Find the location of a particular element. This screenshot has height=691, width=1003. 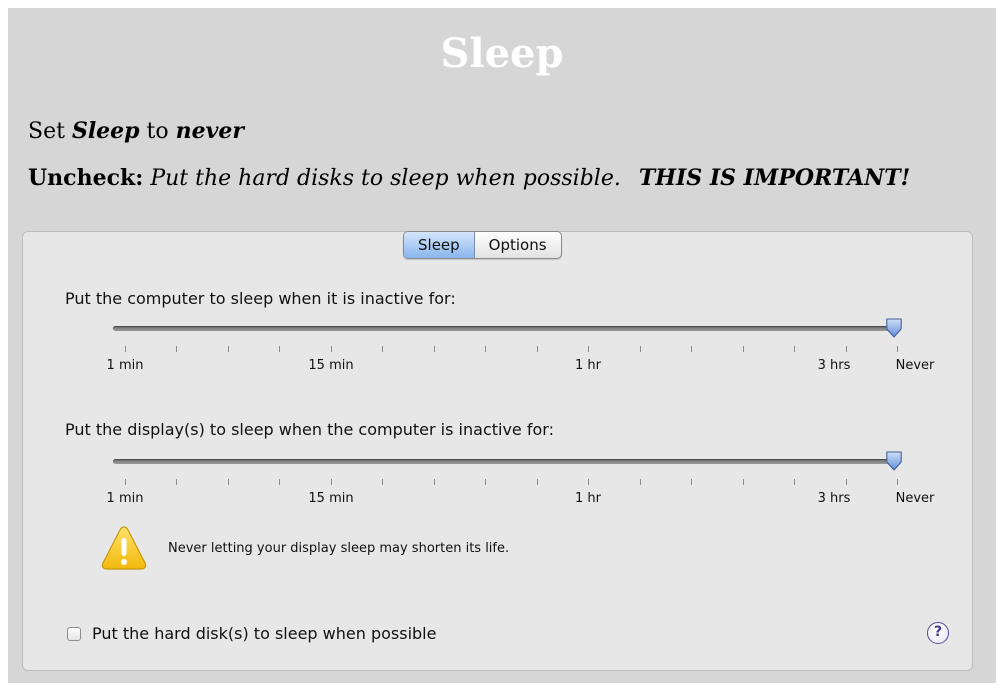

display-sleep-tick-label: 1 min is located at coordinates (125, 498).